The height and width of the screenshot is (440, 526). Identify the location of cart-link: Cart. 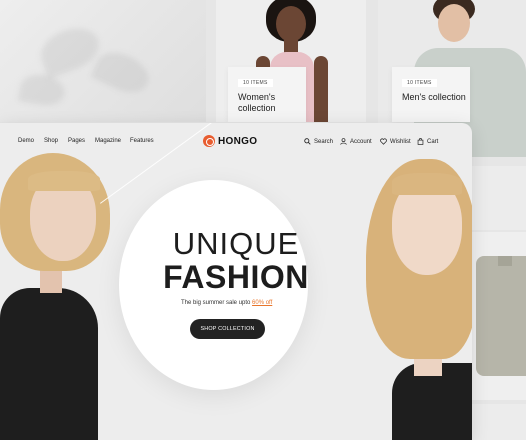
(427, 141).